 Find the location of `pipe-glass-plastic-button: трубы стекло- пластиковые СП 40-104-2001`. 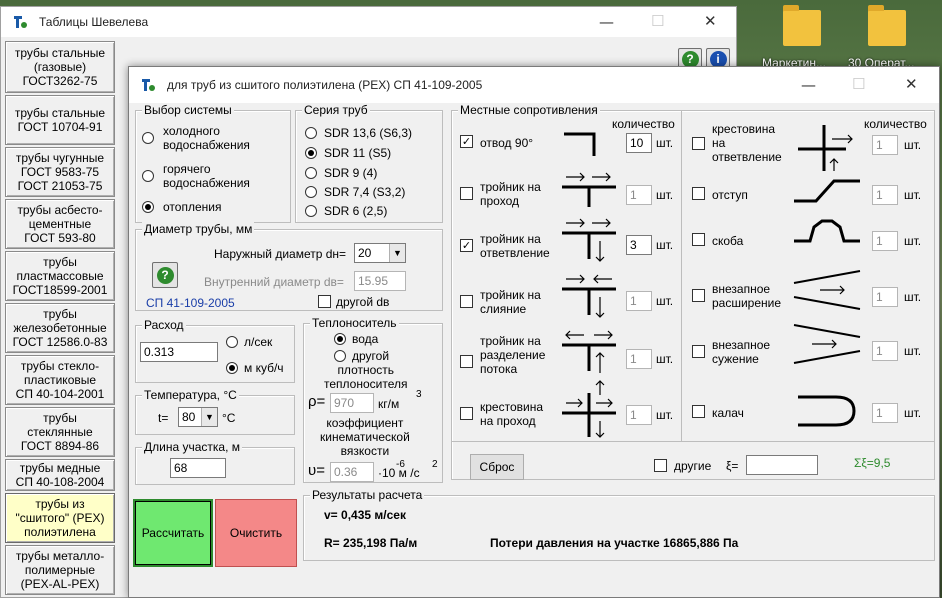

pipe-glass-plastic-button: трубы стекло- пластиковые СП 40-104-2001 is located at coordinates (60, 380).